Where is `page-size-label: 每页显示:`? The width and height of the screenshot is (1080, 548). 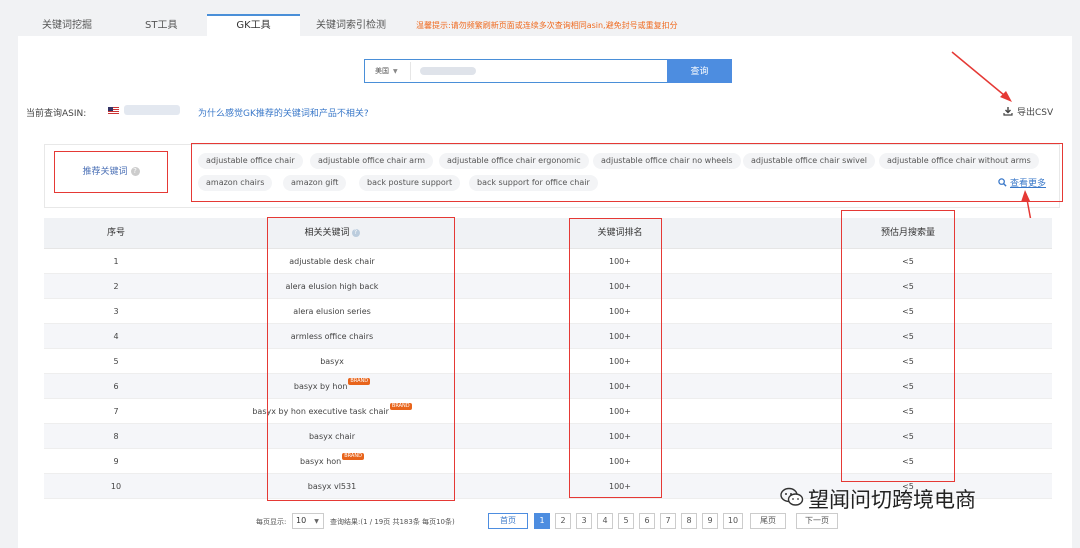
page-size-label: 每页显示: is located at coordinates (271, 522).